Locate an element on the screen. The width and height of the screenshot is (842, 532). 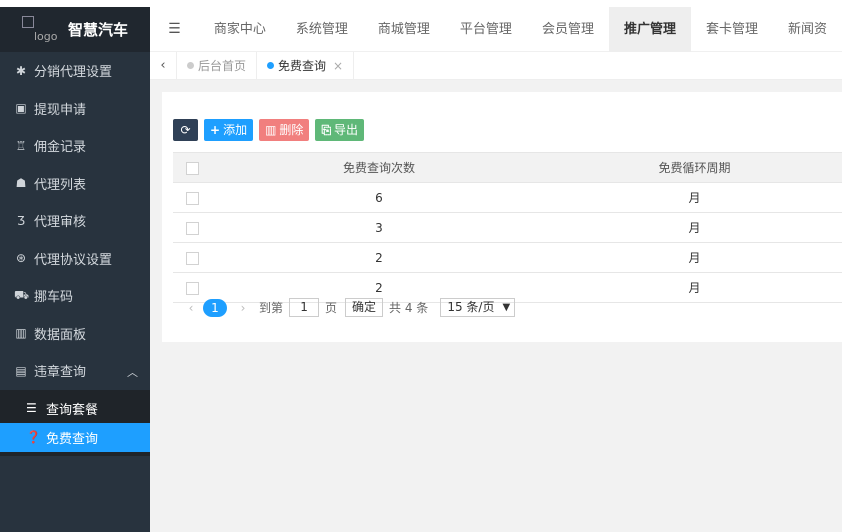
delete-button: ▥ 删除 is located at coordinates (284, 130).